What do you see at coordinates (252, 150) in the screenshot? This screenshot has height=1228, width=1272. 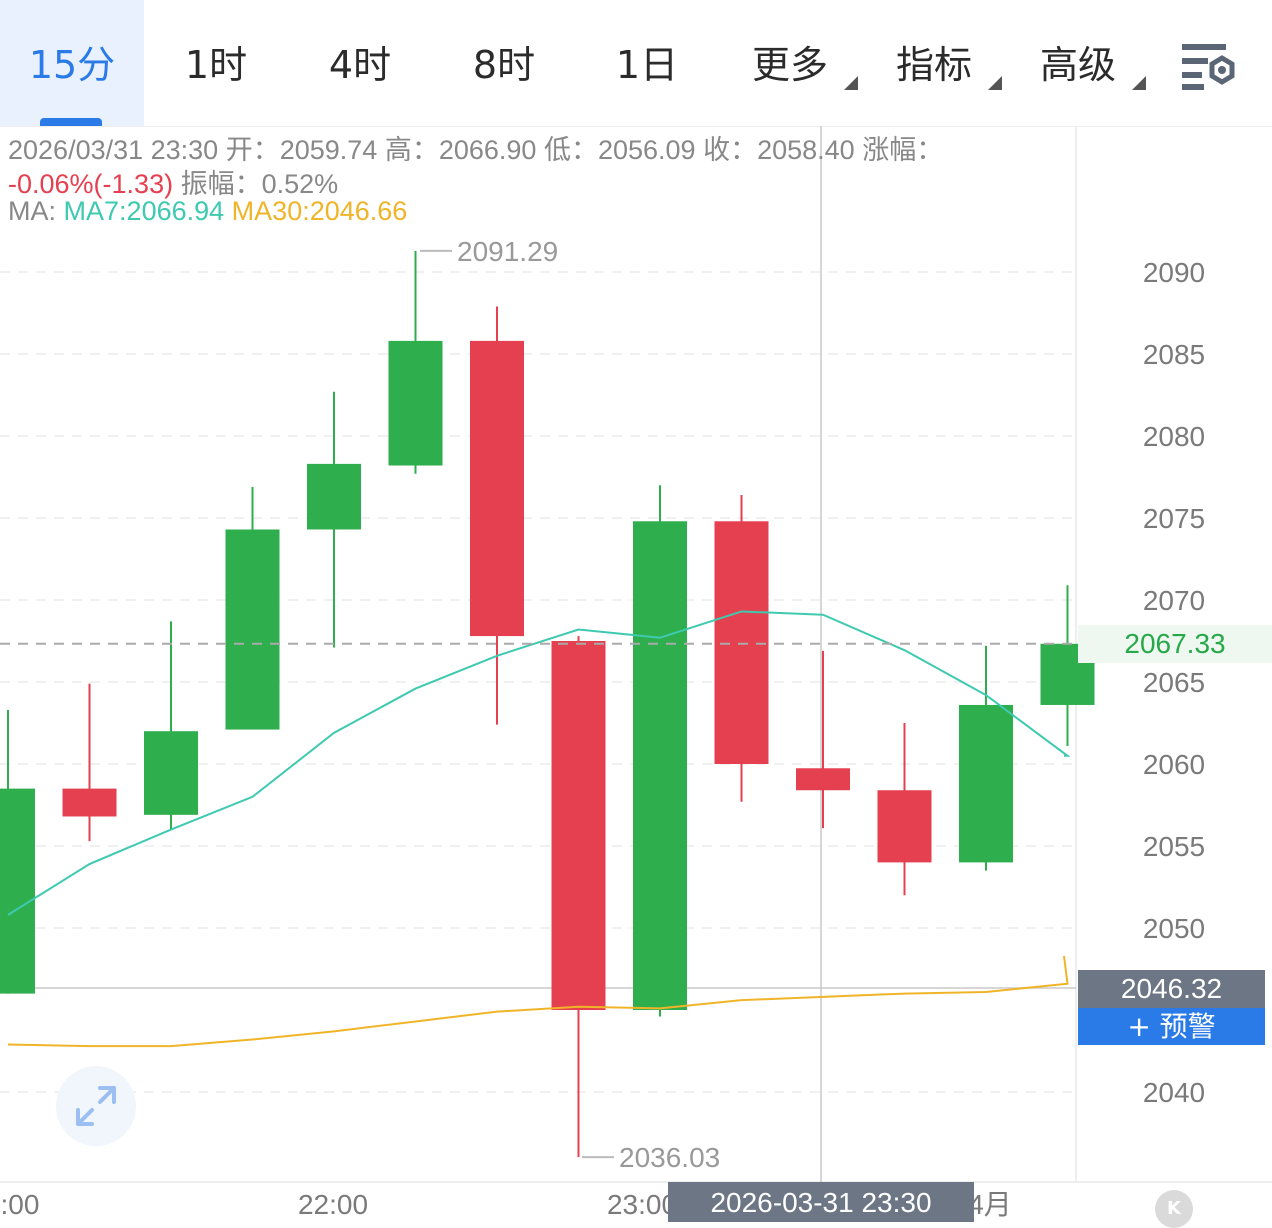 I see `open-label: 开：` at bounding box center [252, 150].